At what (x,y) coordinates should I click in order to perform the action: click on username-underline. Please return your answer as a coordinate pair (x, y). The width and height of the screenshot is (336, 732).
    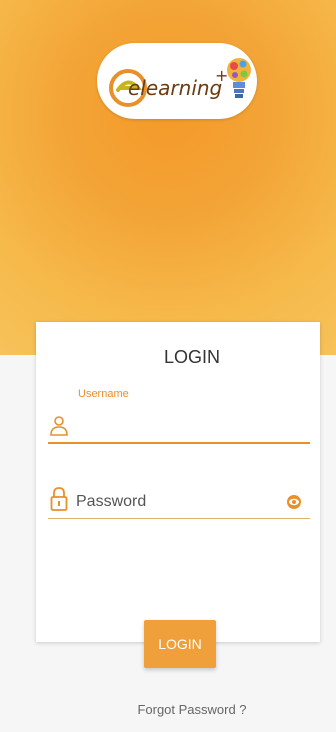
    Looking at the image, I should click on (179, 443).